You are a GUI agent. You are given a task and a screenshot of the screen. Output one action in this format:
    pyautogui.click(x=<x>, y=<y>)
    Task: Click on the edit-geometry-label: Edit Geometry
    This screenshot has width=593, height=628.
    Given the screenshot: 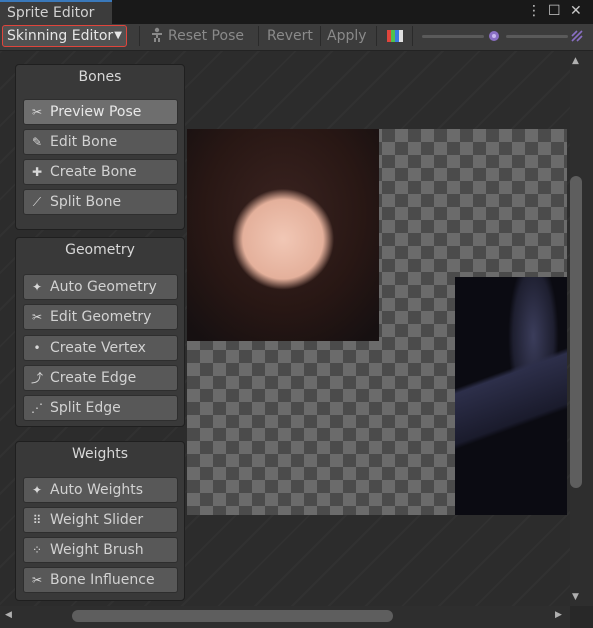 What is the action you would take?
    pyautogui.click(x=101, y=317)
    